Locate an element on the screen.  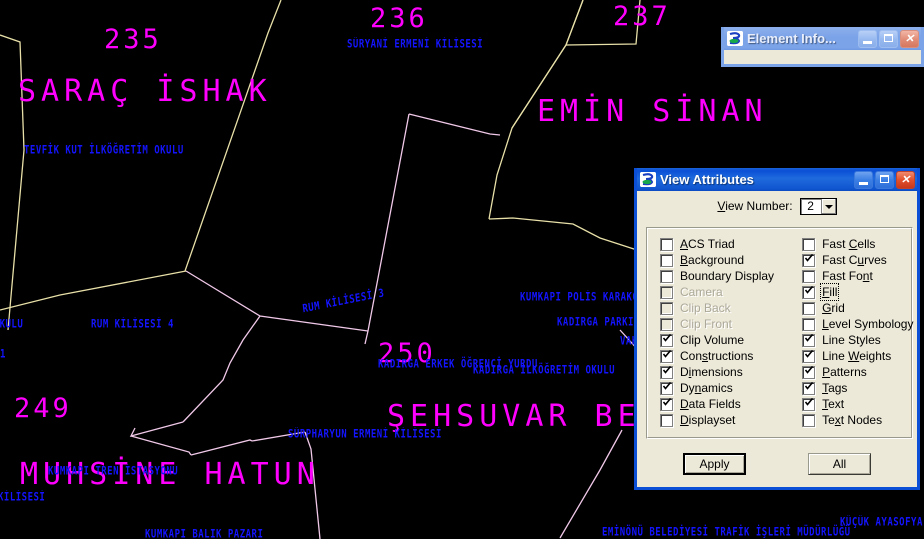
poi-label: SÜRPHARYUN ERMENİ KİLİSESİ is located at coordinates (365, 435).